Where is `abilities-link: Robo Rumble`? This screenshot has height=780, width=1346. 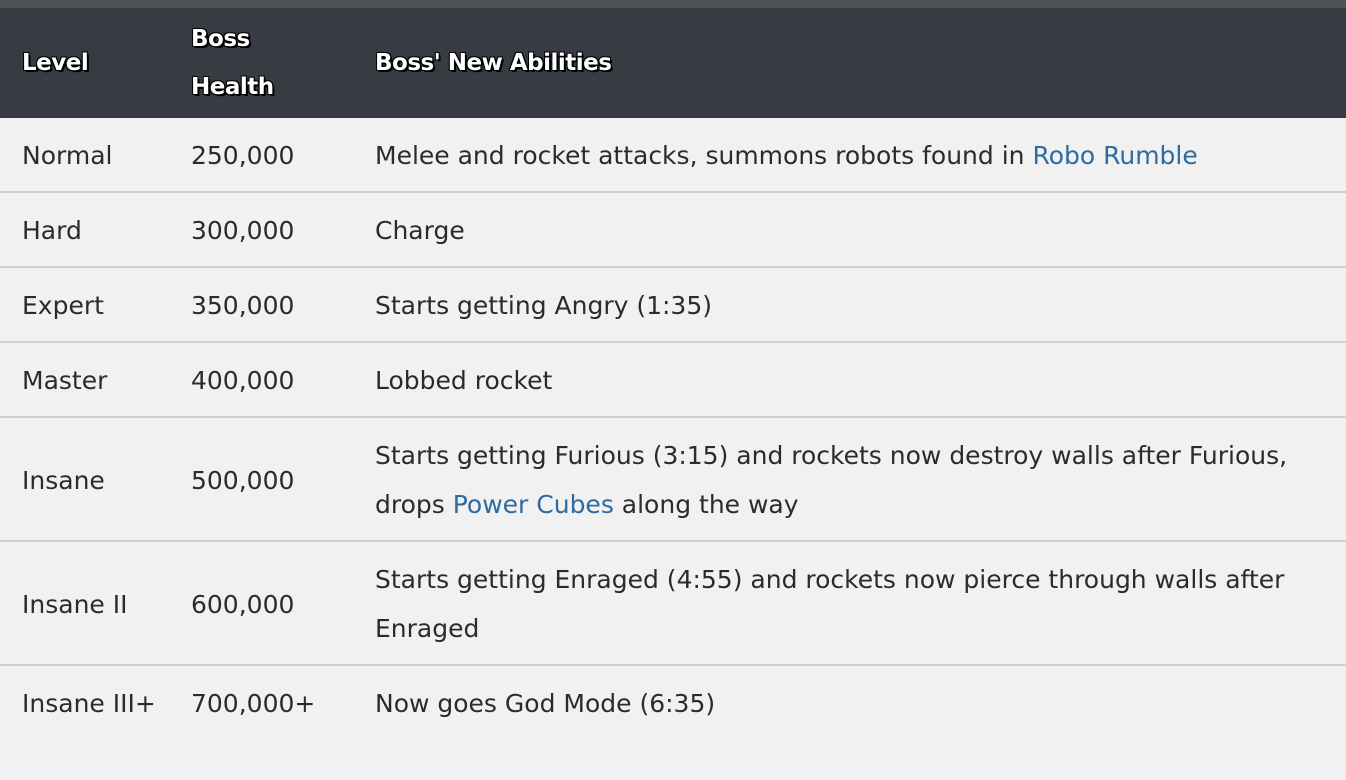
abilities-link: Robo Rumble is located at coordinates (1114, 155).